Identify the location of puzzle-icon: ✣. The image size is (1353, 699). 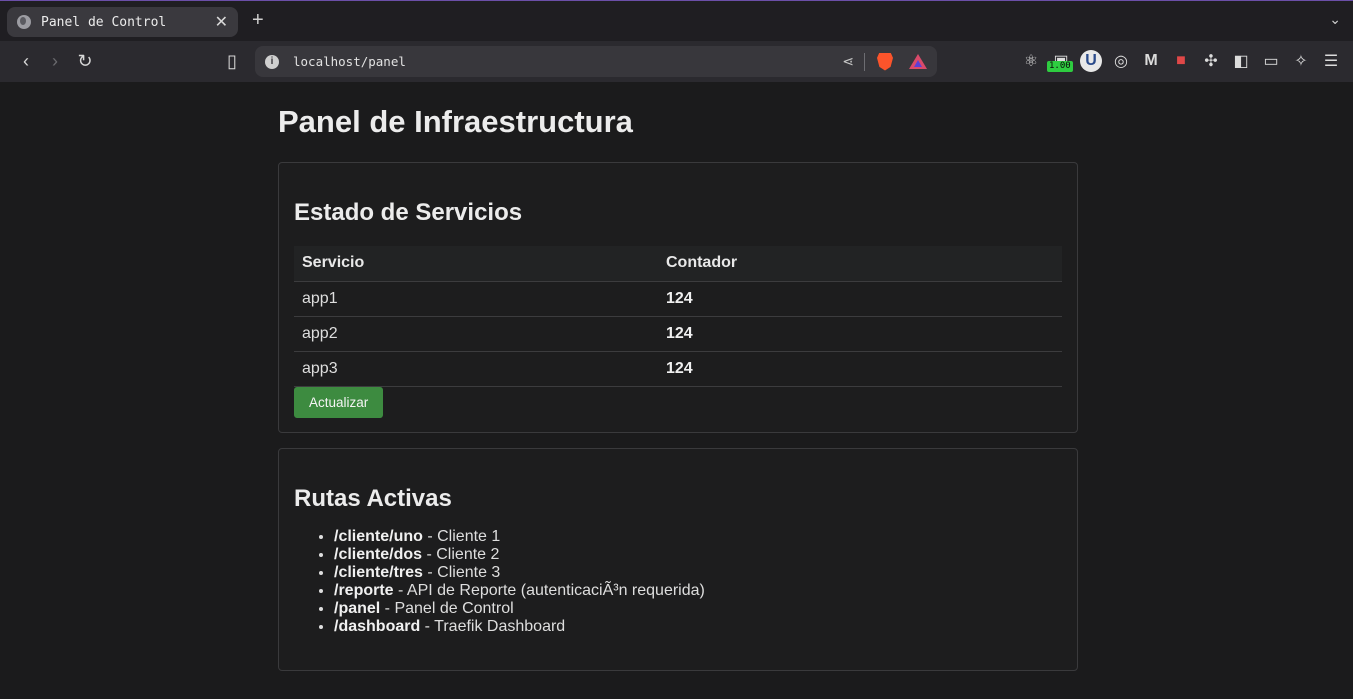
(1211, 61).